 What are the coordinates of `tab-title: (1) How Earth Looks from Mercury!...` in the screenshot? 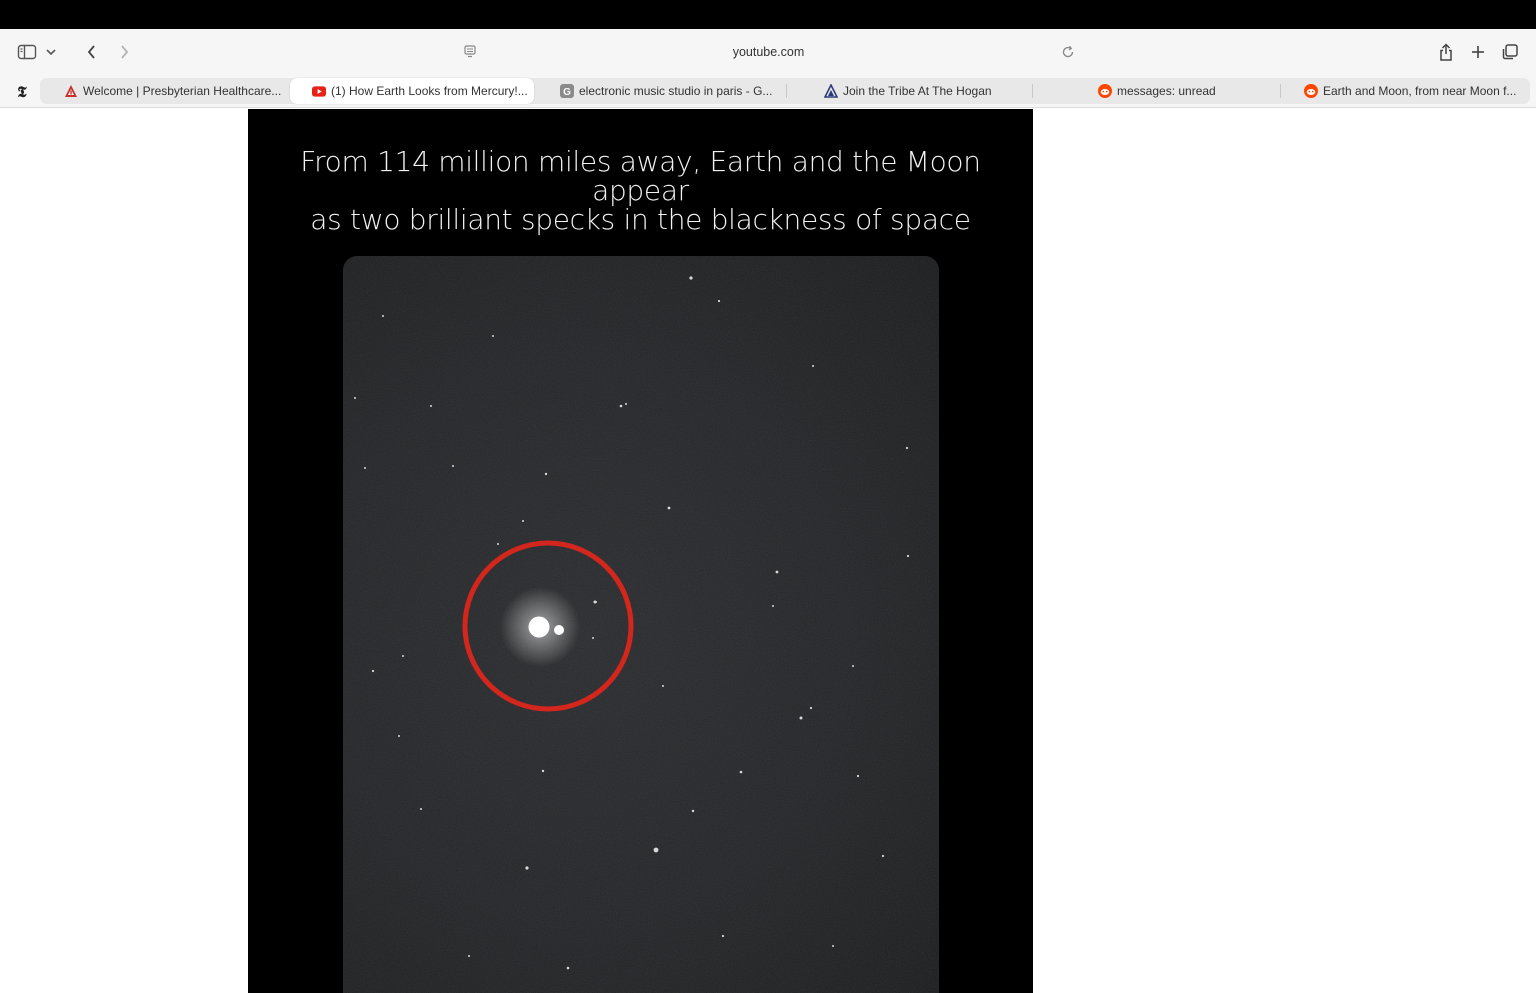 It's located at (429, 91).